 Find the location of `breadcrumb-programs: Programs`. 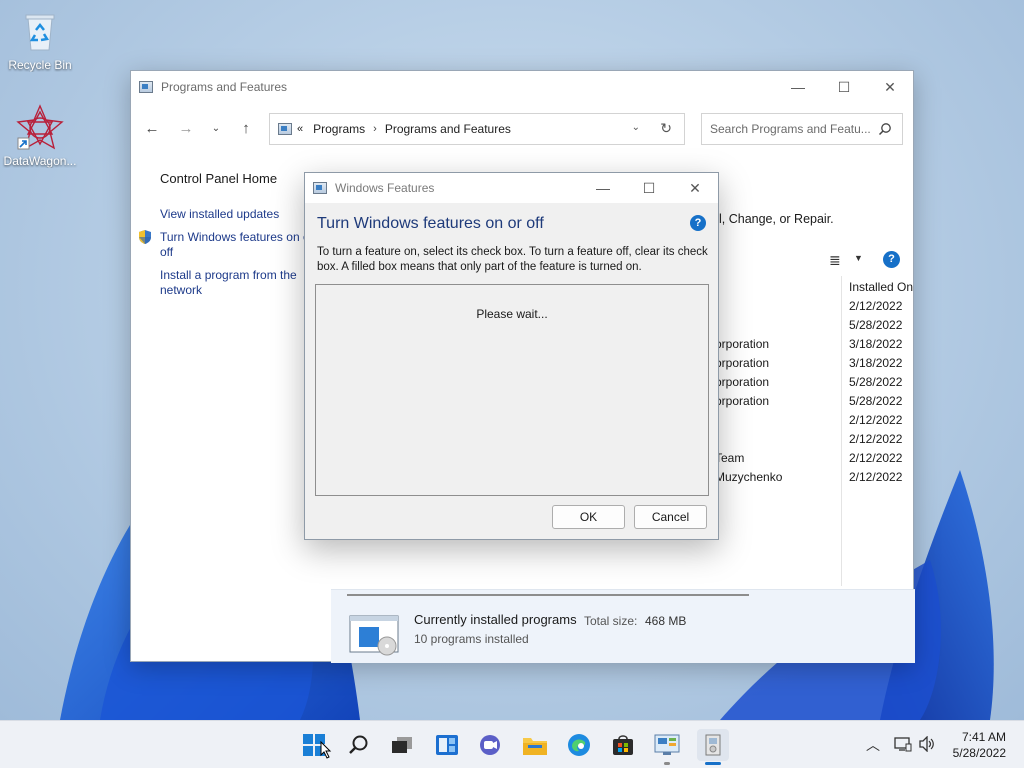

breadcrumb-programs: Programs is located at coordinates (339, 129).